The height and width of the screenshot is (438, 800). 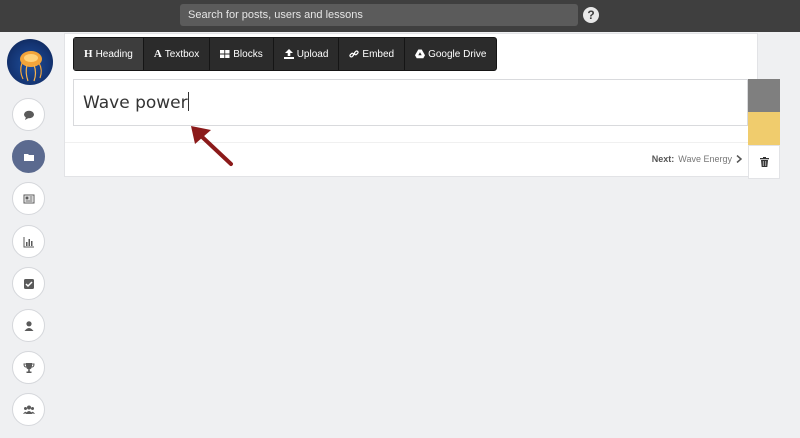 I want to click on embed-icon, so click(x=354, y=54).